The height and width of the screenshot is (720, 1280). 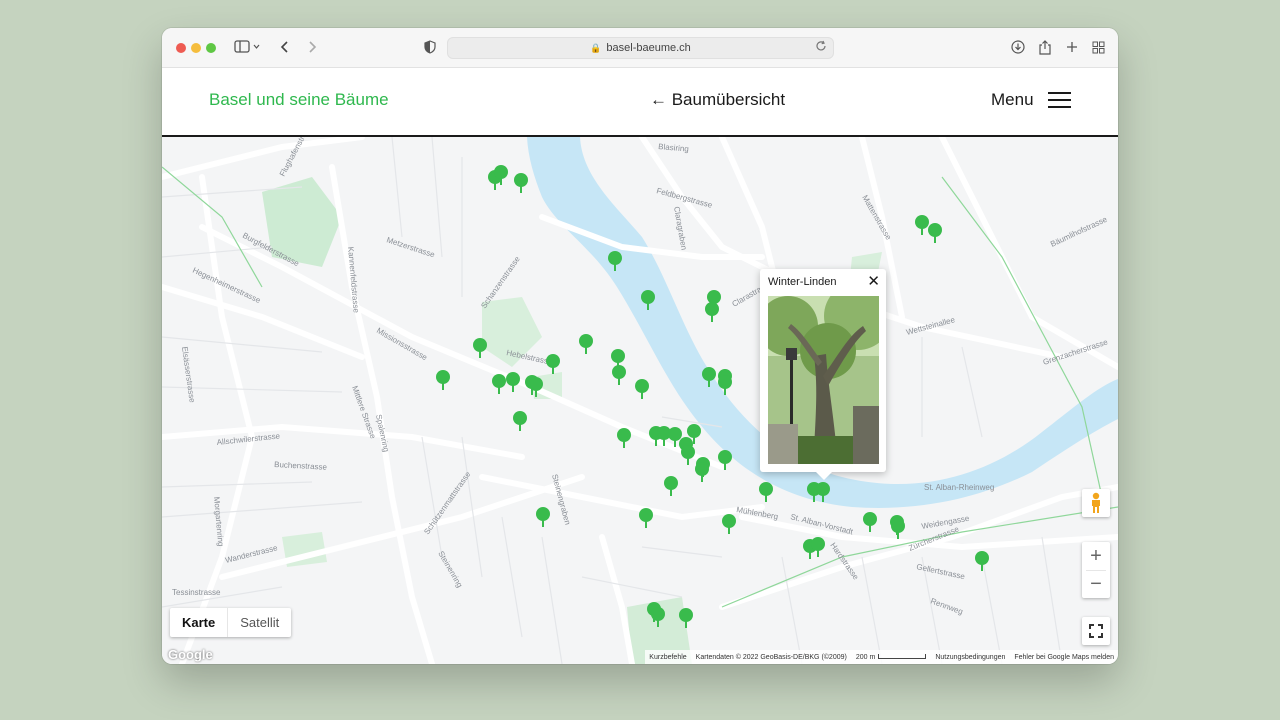 I want to click on browser-toolbar: 🔒 basel-baeume.ch, so click(x=640, y=48).